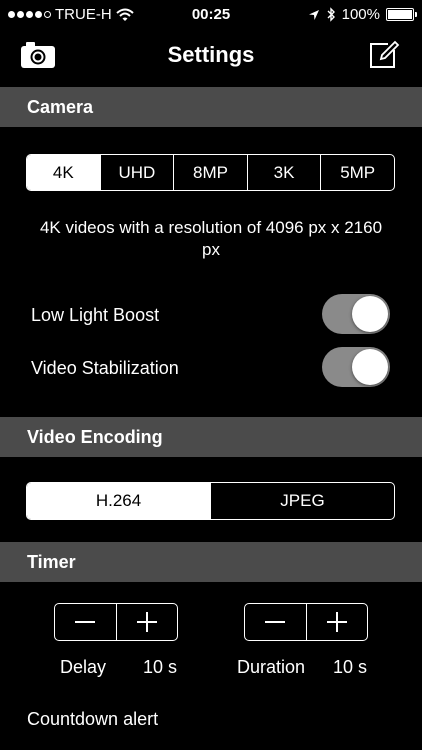 Image resolution: width=422 pixels, height=750 pixels. I want to click on battery-percent: 100%, so click(360, 14).